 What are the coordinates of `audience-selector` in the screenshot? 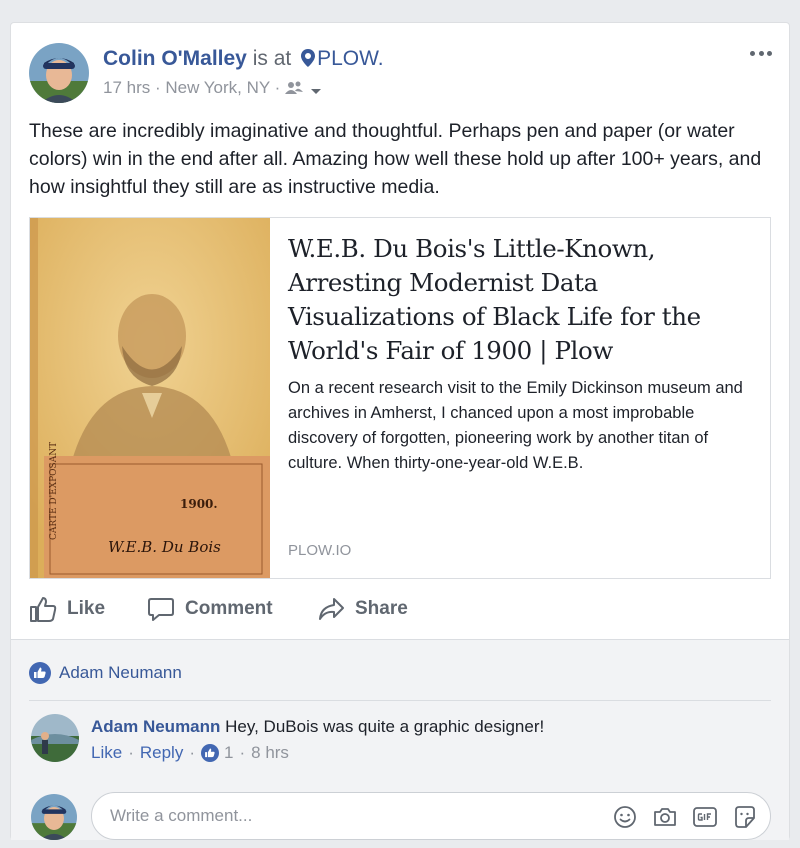 It's located at (303, 87).